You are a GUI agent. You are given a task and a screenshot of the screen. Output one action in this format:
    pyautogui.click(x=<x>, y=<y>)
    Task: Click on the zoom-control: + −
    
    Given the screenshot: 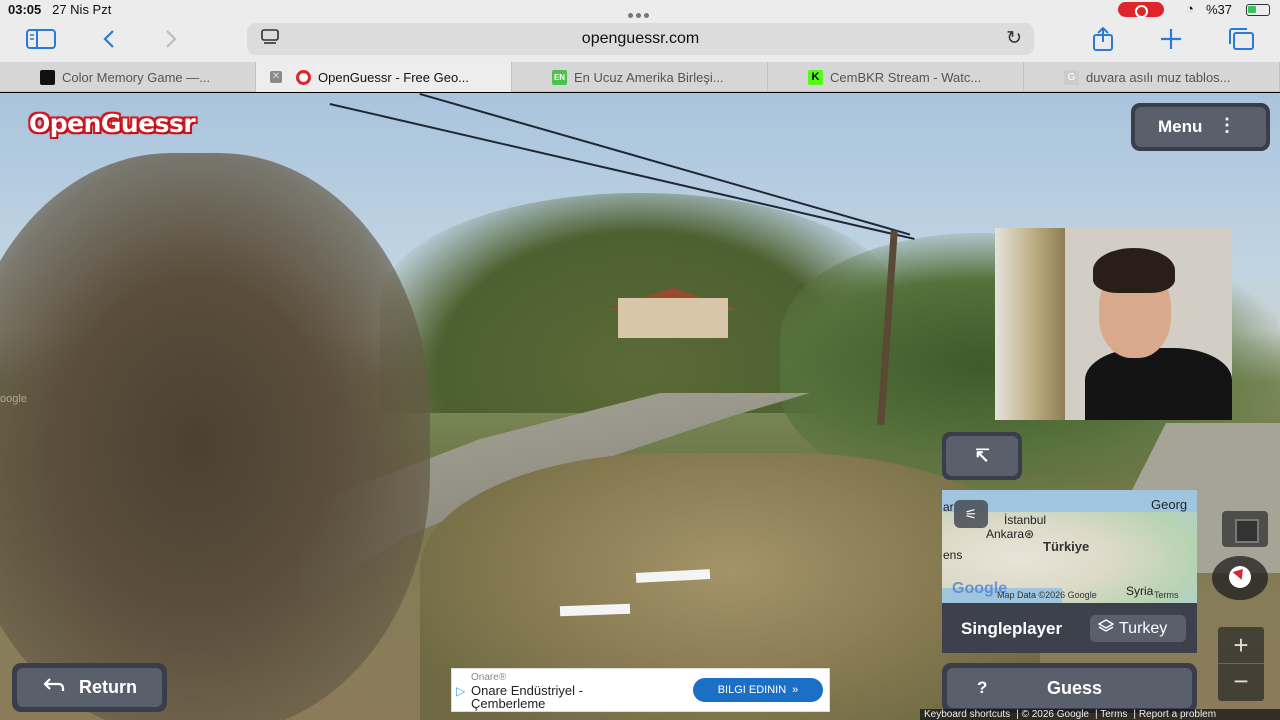 What is the action you would take?
    pyautogui.click(x=1241, y=664)
    